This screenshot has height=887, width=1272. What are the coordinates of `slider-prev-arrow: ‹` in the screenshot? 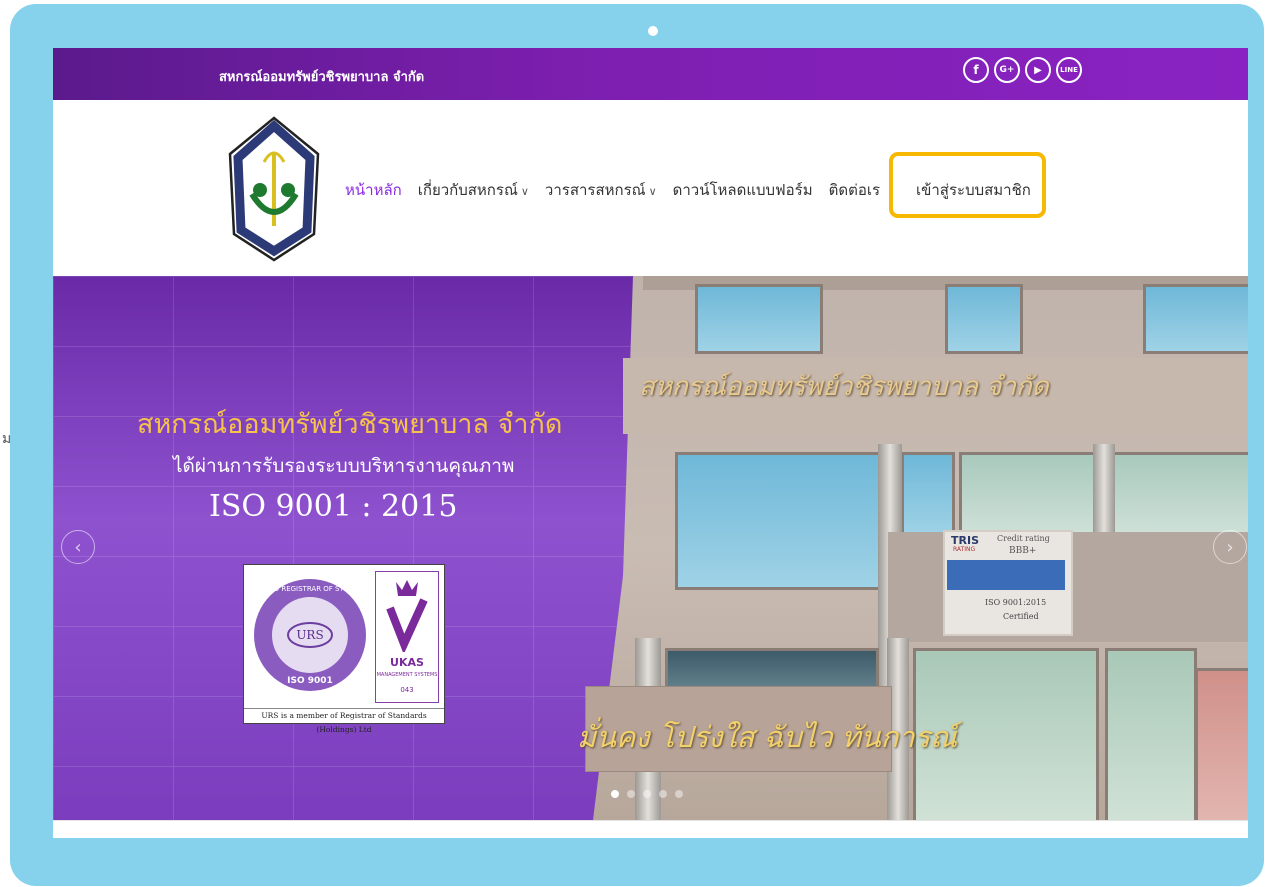 It's located at (78, 547).